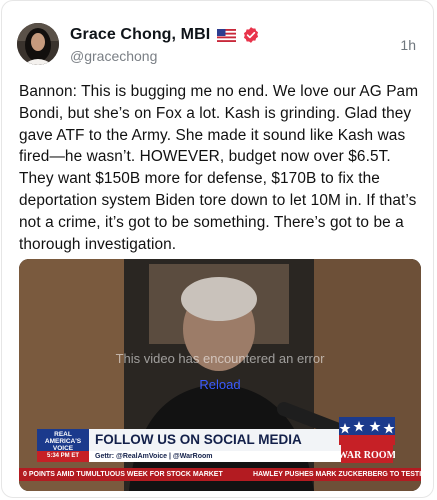  Describe the element at coordinates (251, 35) in the screenshot. I see `verified-badge-icon` at that location.